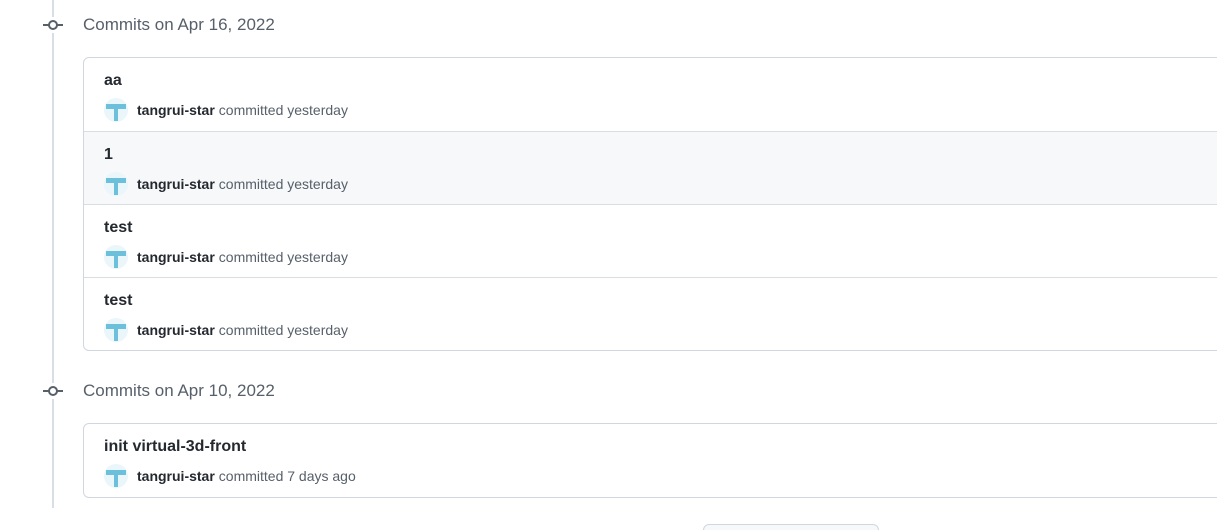 The image size is (1217, 530). I want to click on commit-message-link: aa, so click(113, 81).